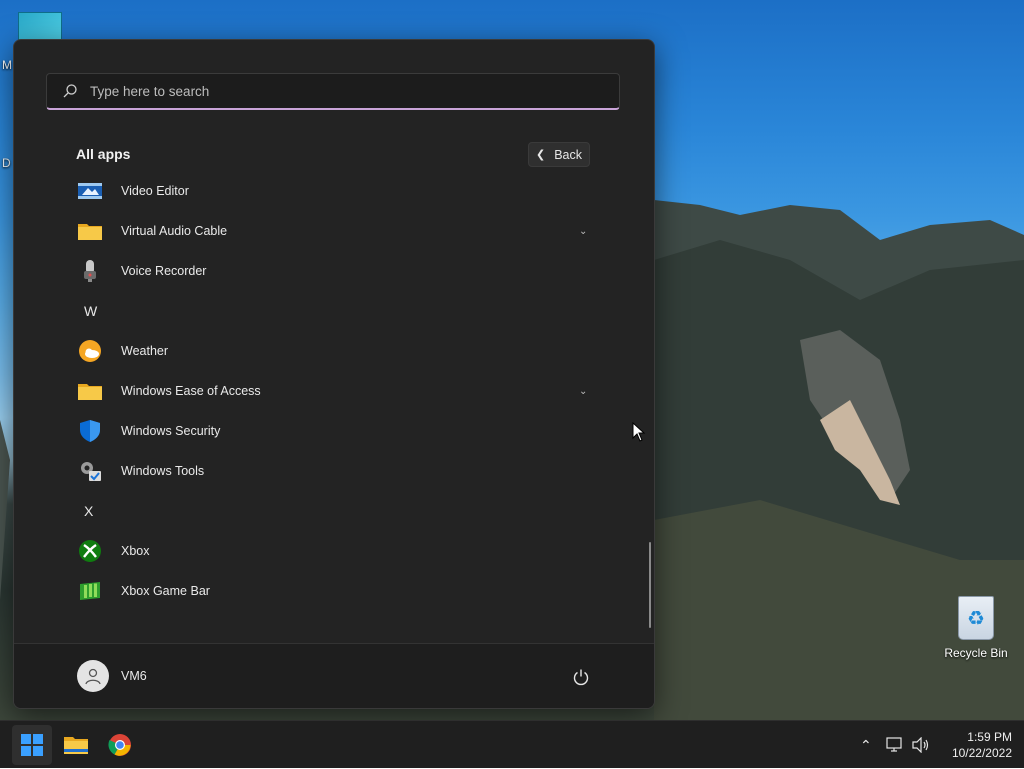 The width and height of the screenshot is (1024, 769). What do you see at coordinates (512, 744) in the screenshot?
I see `taskbar: ⌃ 1:59 PM 10/22/2022` at bounding box center [512, 744].